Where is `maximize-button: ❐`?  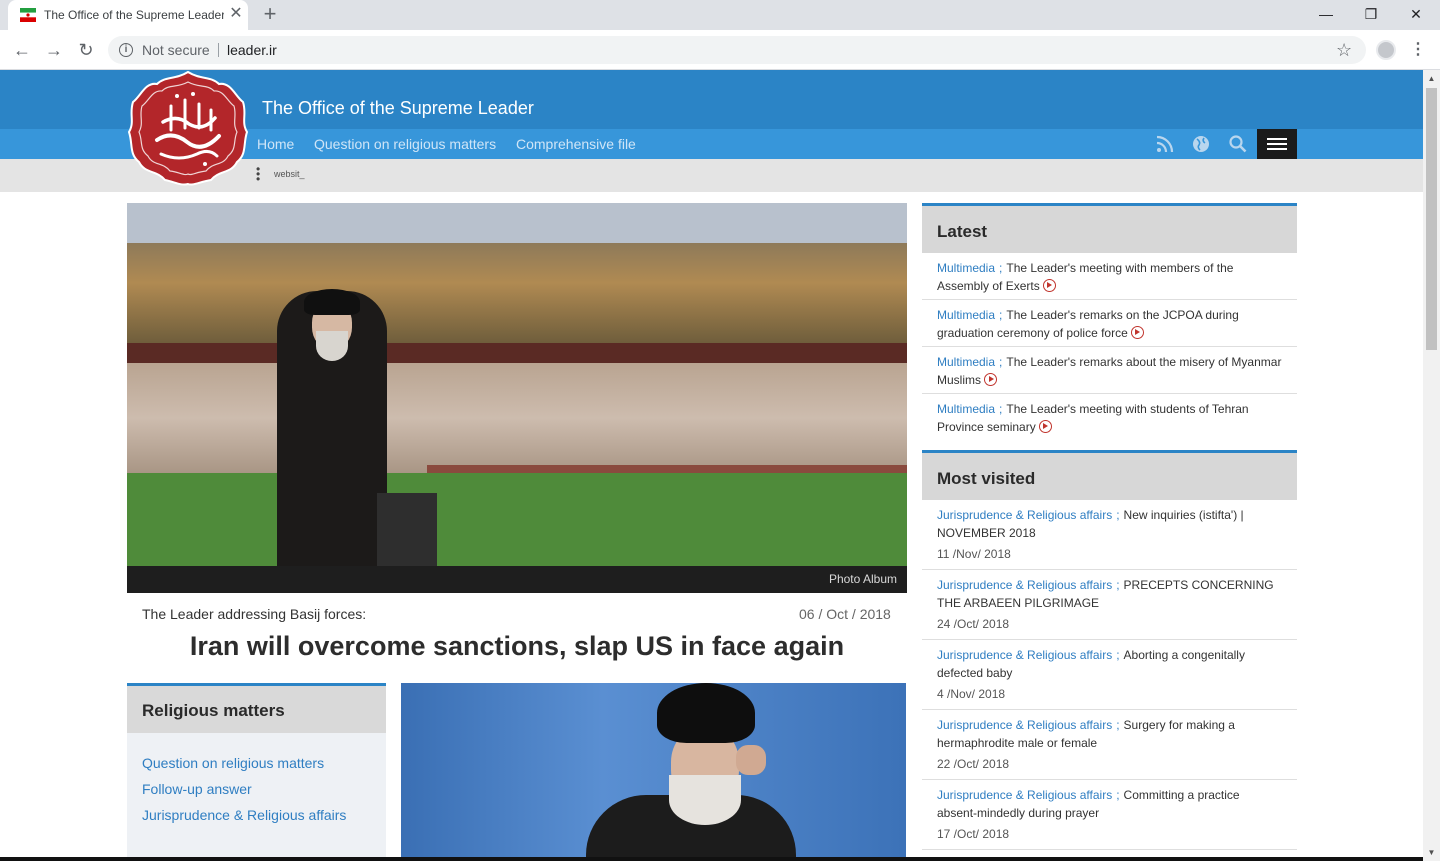
maximize-button: ❐ is located at coordinates (1371, 14).